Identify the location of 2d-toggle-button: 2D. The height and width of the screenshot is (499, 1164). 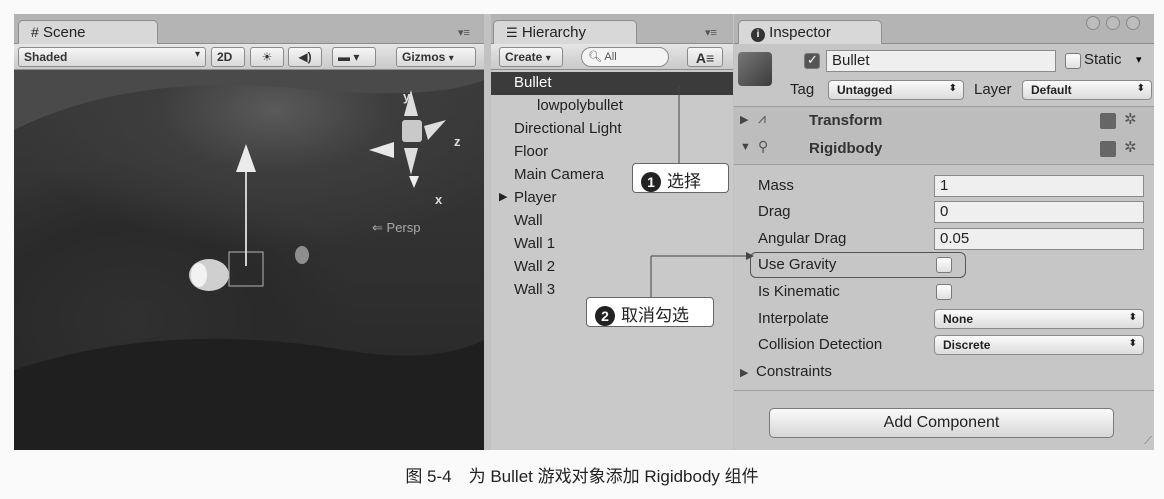
(228, 57).